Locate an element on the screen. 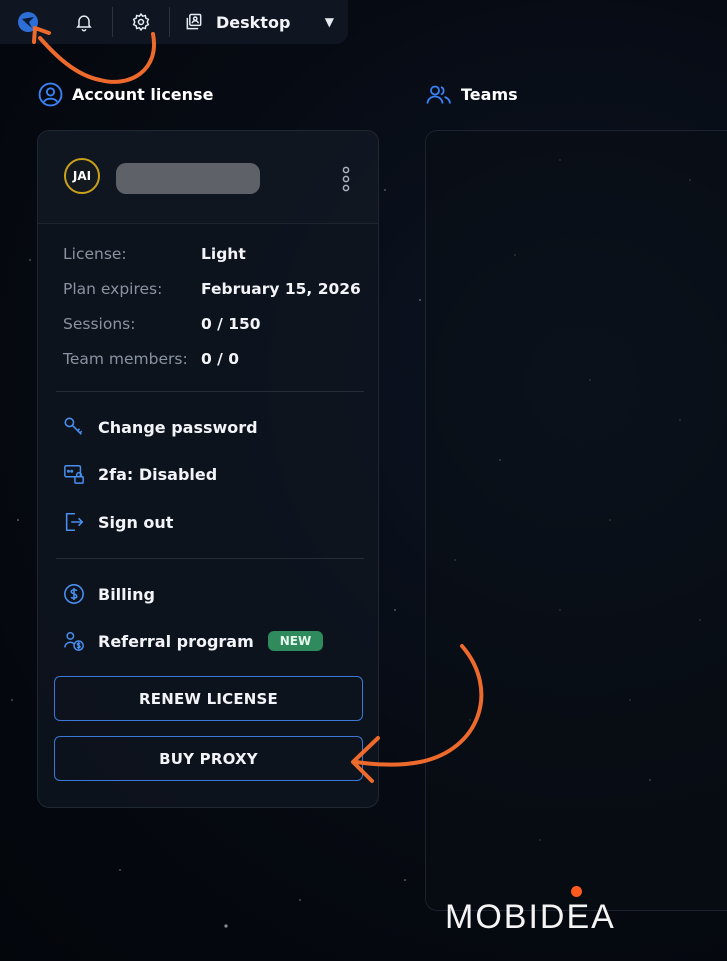  info-row-plan-expires: Plan expires: February 15, 2026 is located at coordinates (212, 297).